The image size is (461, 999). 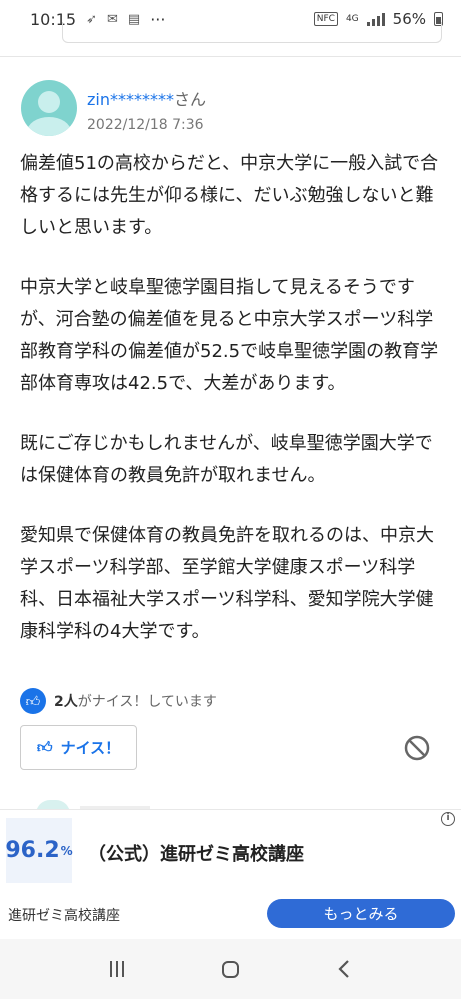 What do you see at coordinates (49, 108) in the screenshot?
I see `avatar` at bounding box center [49, 108].